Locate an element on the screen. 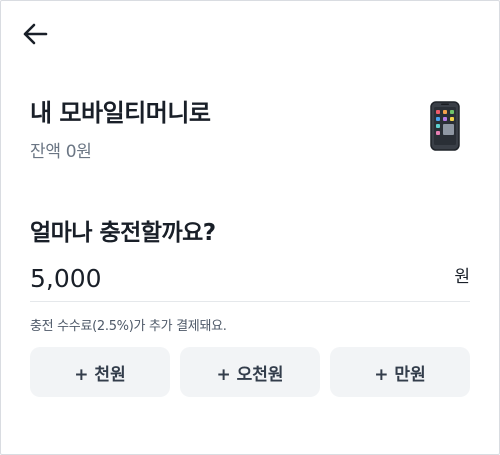 The height and width of the screenshot is (455, 500). arrow-left-icon is located at coordinates (35, 34).